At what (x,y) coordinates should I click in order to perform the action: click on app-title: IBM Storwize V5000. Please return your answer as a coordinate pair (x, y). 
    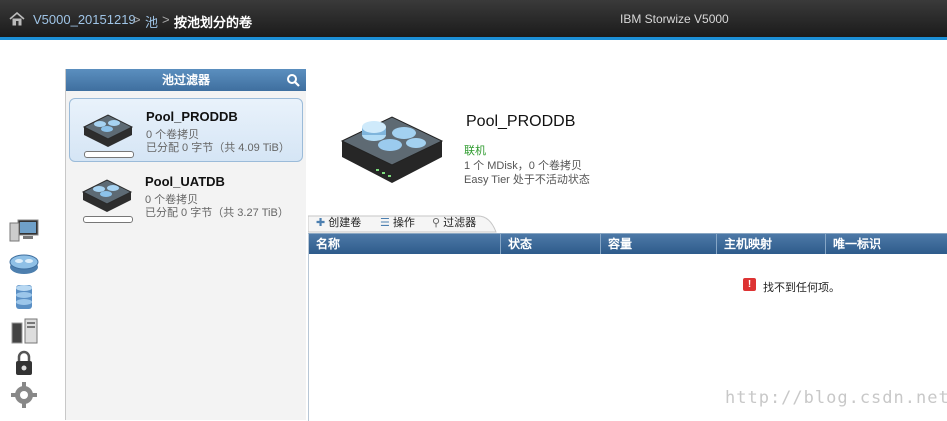
    Looking at the image, I should click on (674, 19).